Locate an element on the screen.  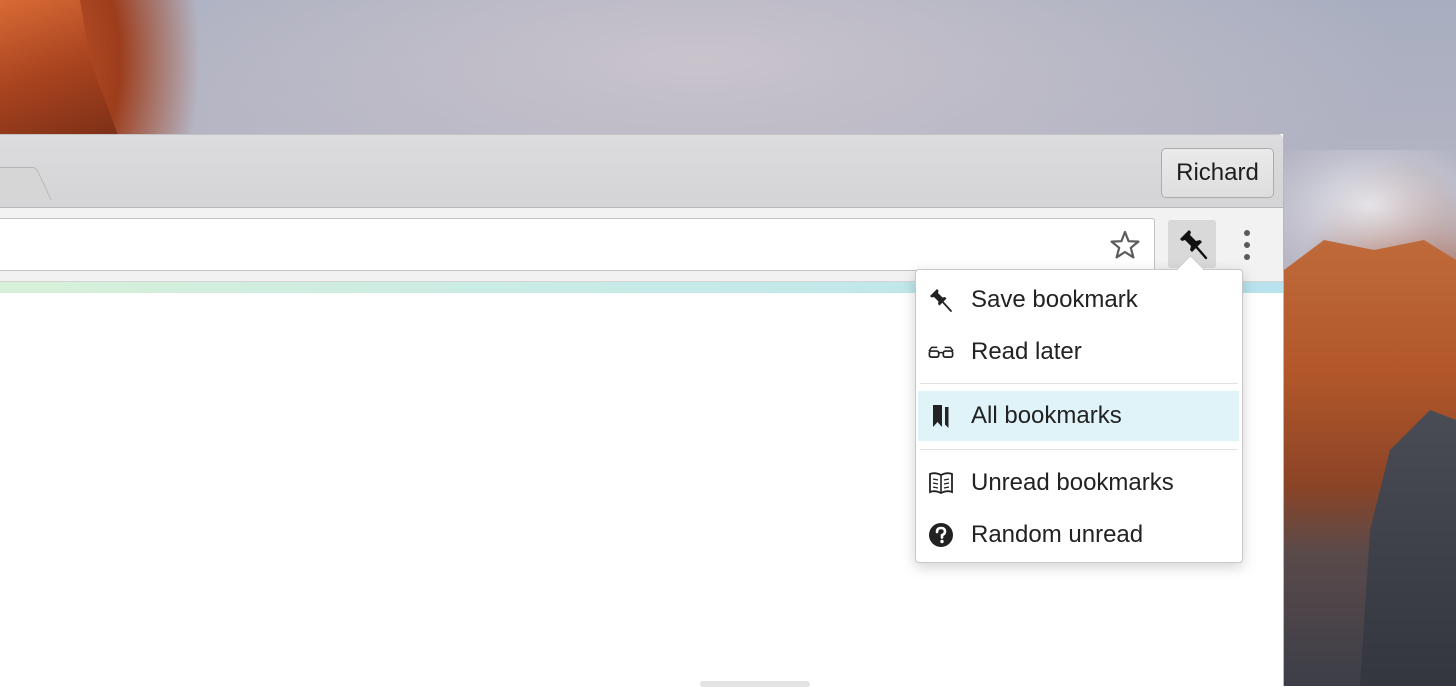
wallpaper-cliff-left is located at coordinates (59, 70).